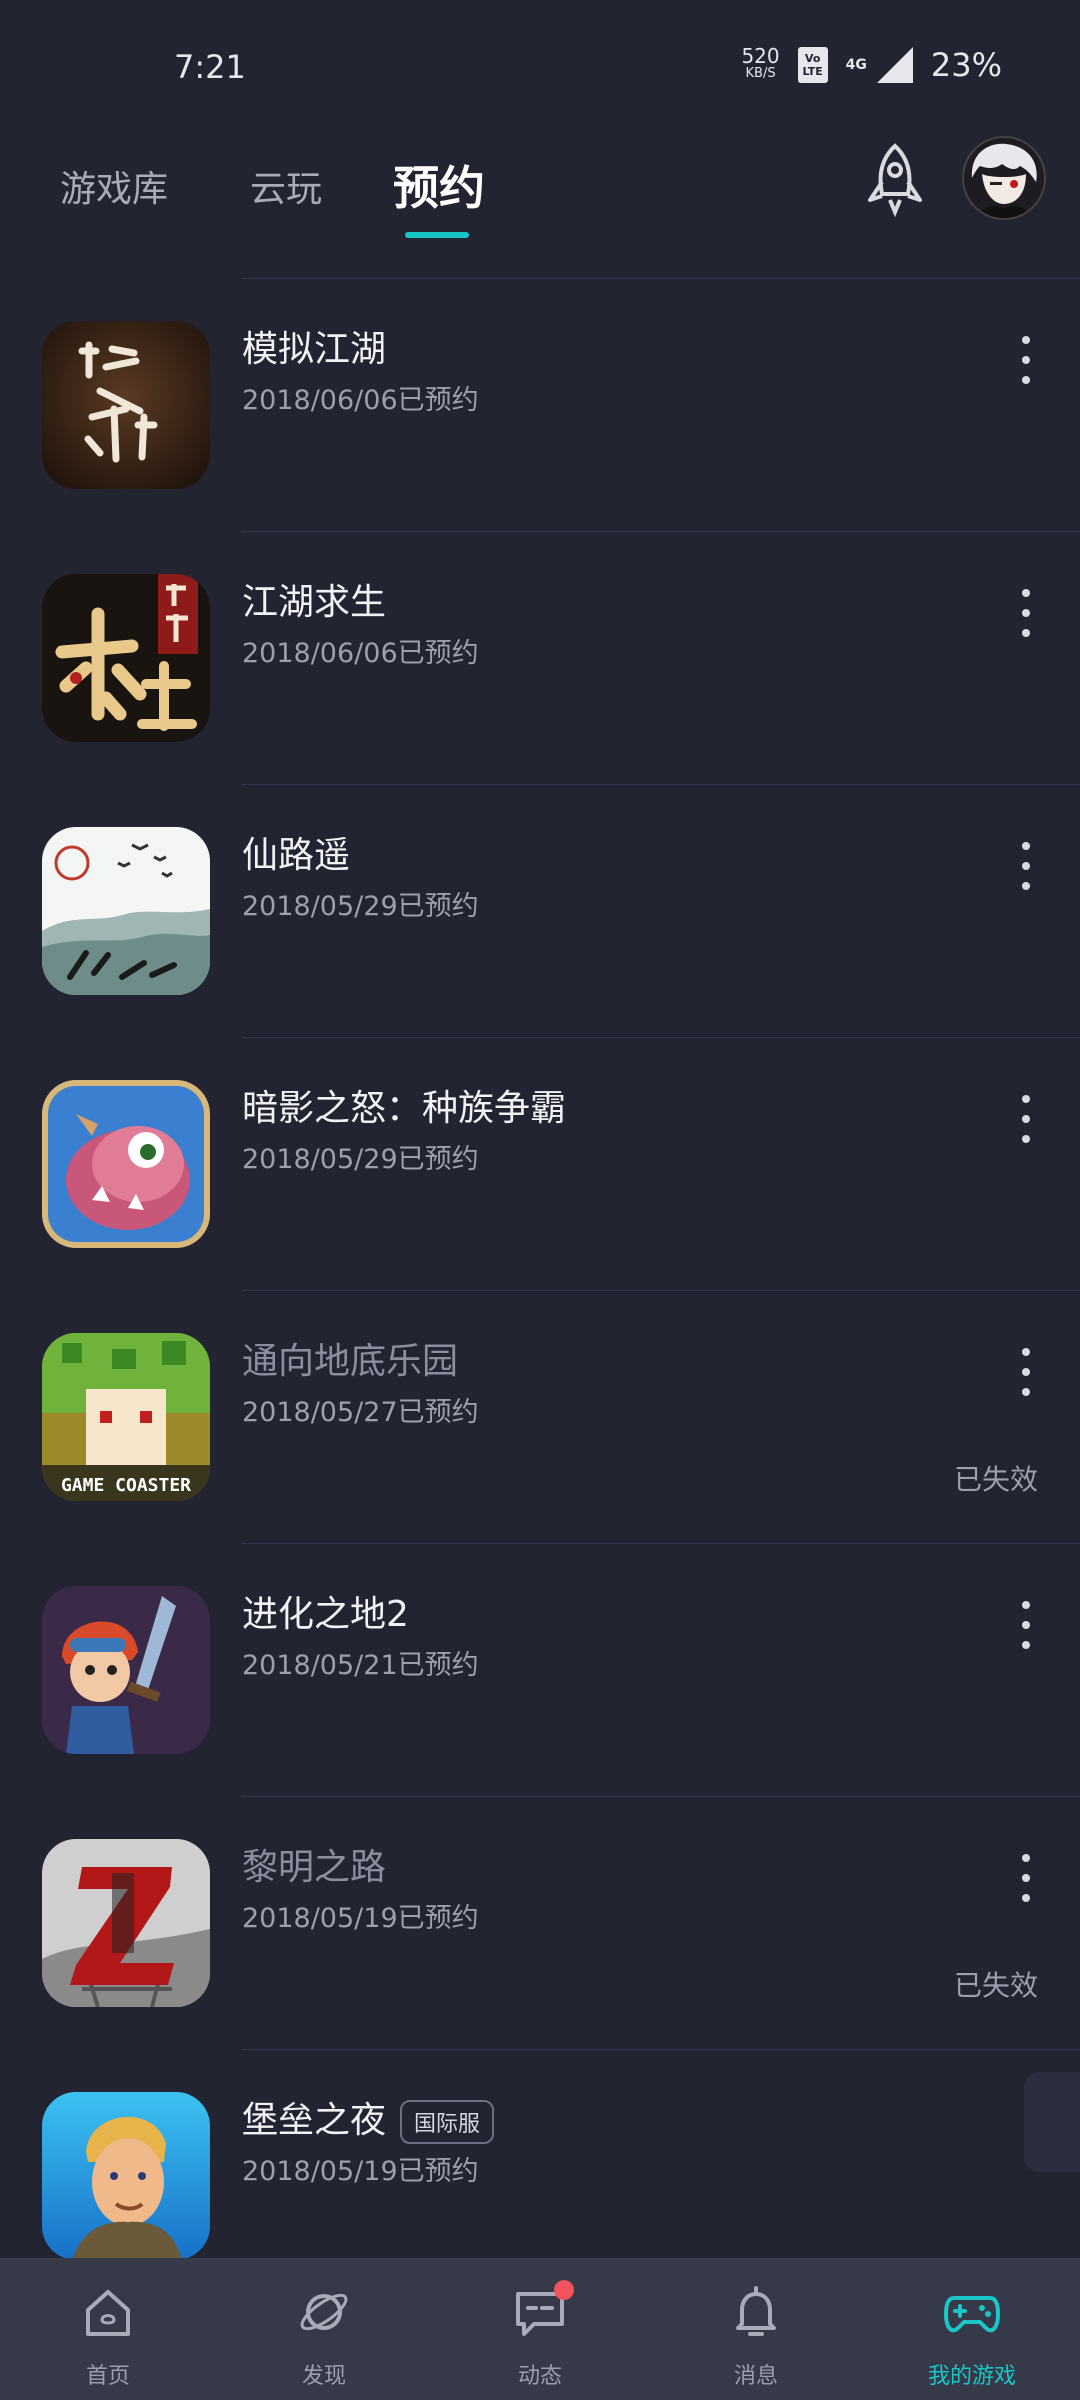 This screenshot has height=2400, width=1080. I want to click on game-name: 仙路遥, so click(296, 852).